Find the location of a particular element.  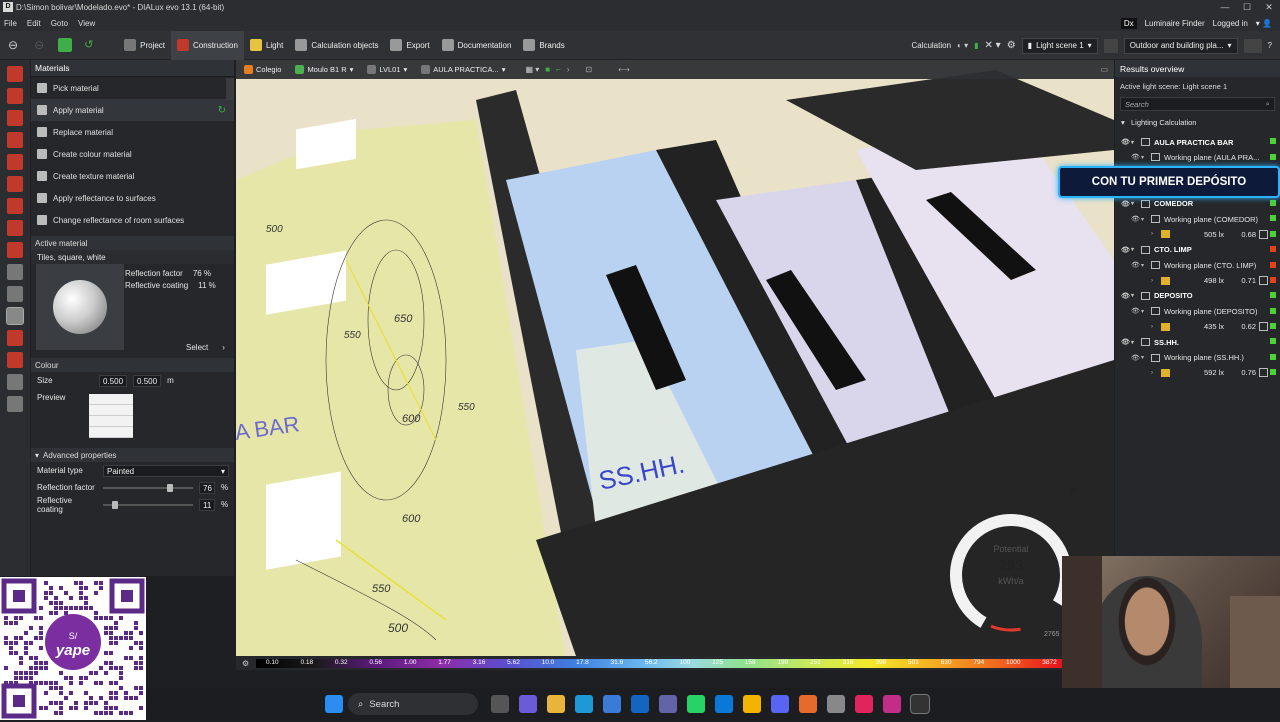

github-icon is located at coordinates (836, 704).